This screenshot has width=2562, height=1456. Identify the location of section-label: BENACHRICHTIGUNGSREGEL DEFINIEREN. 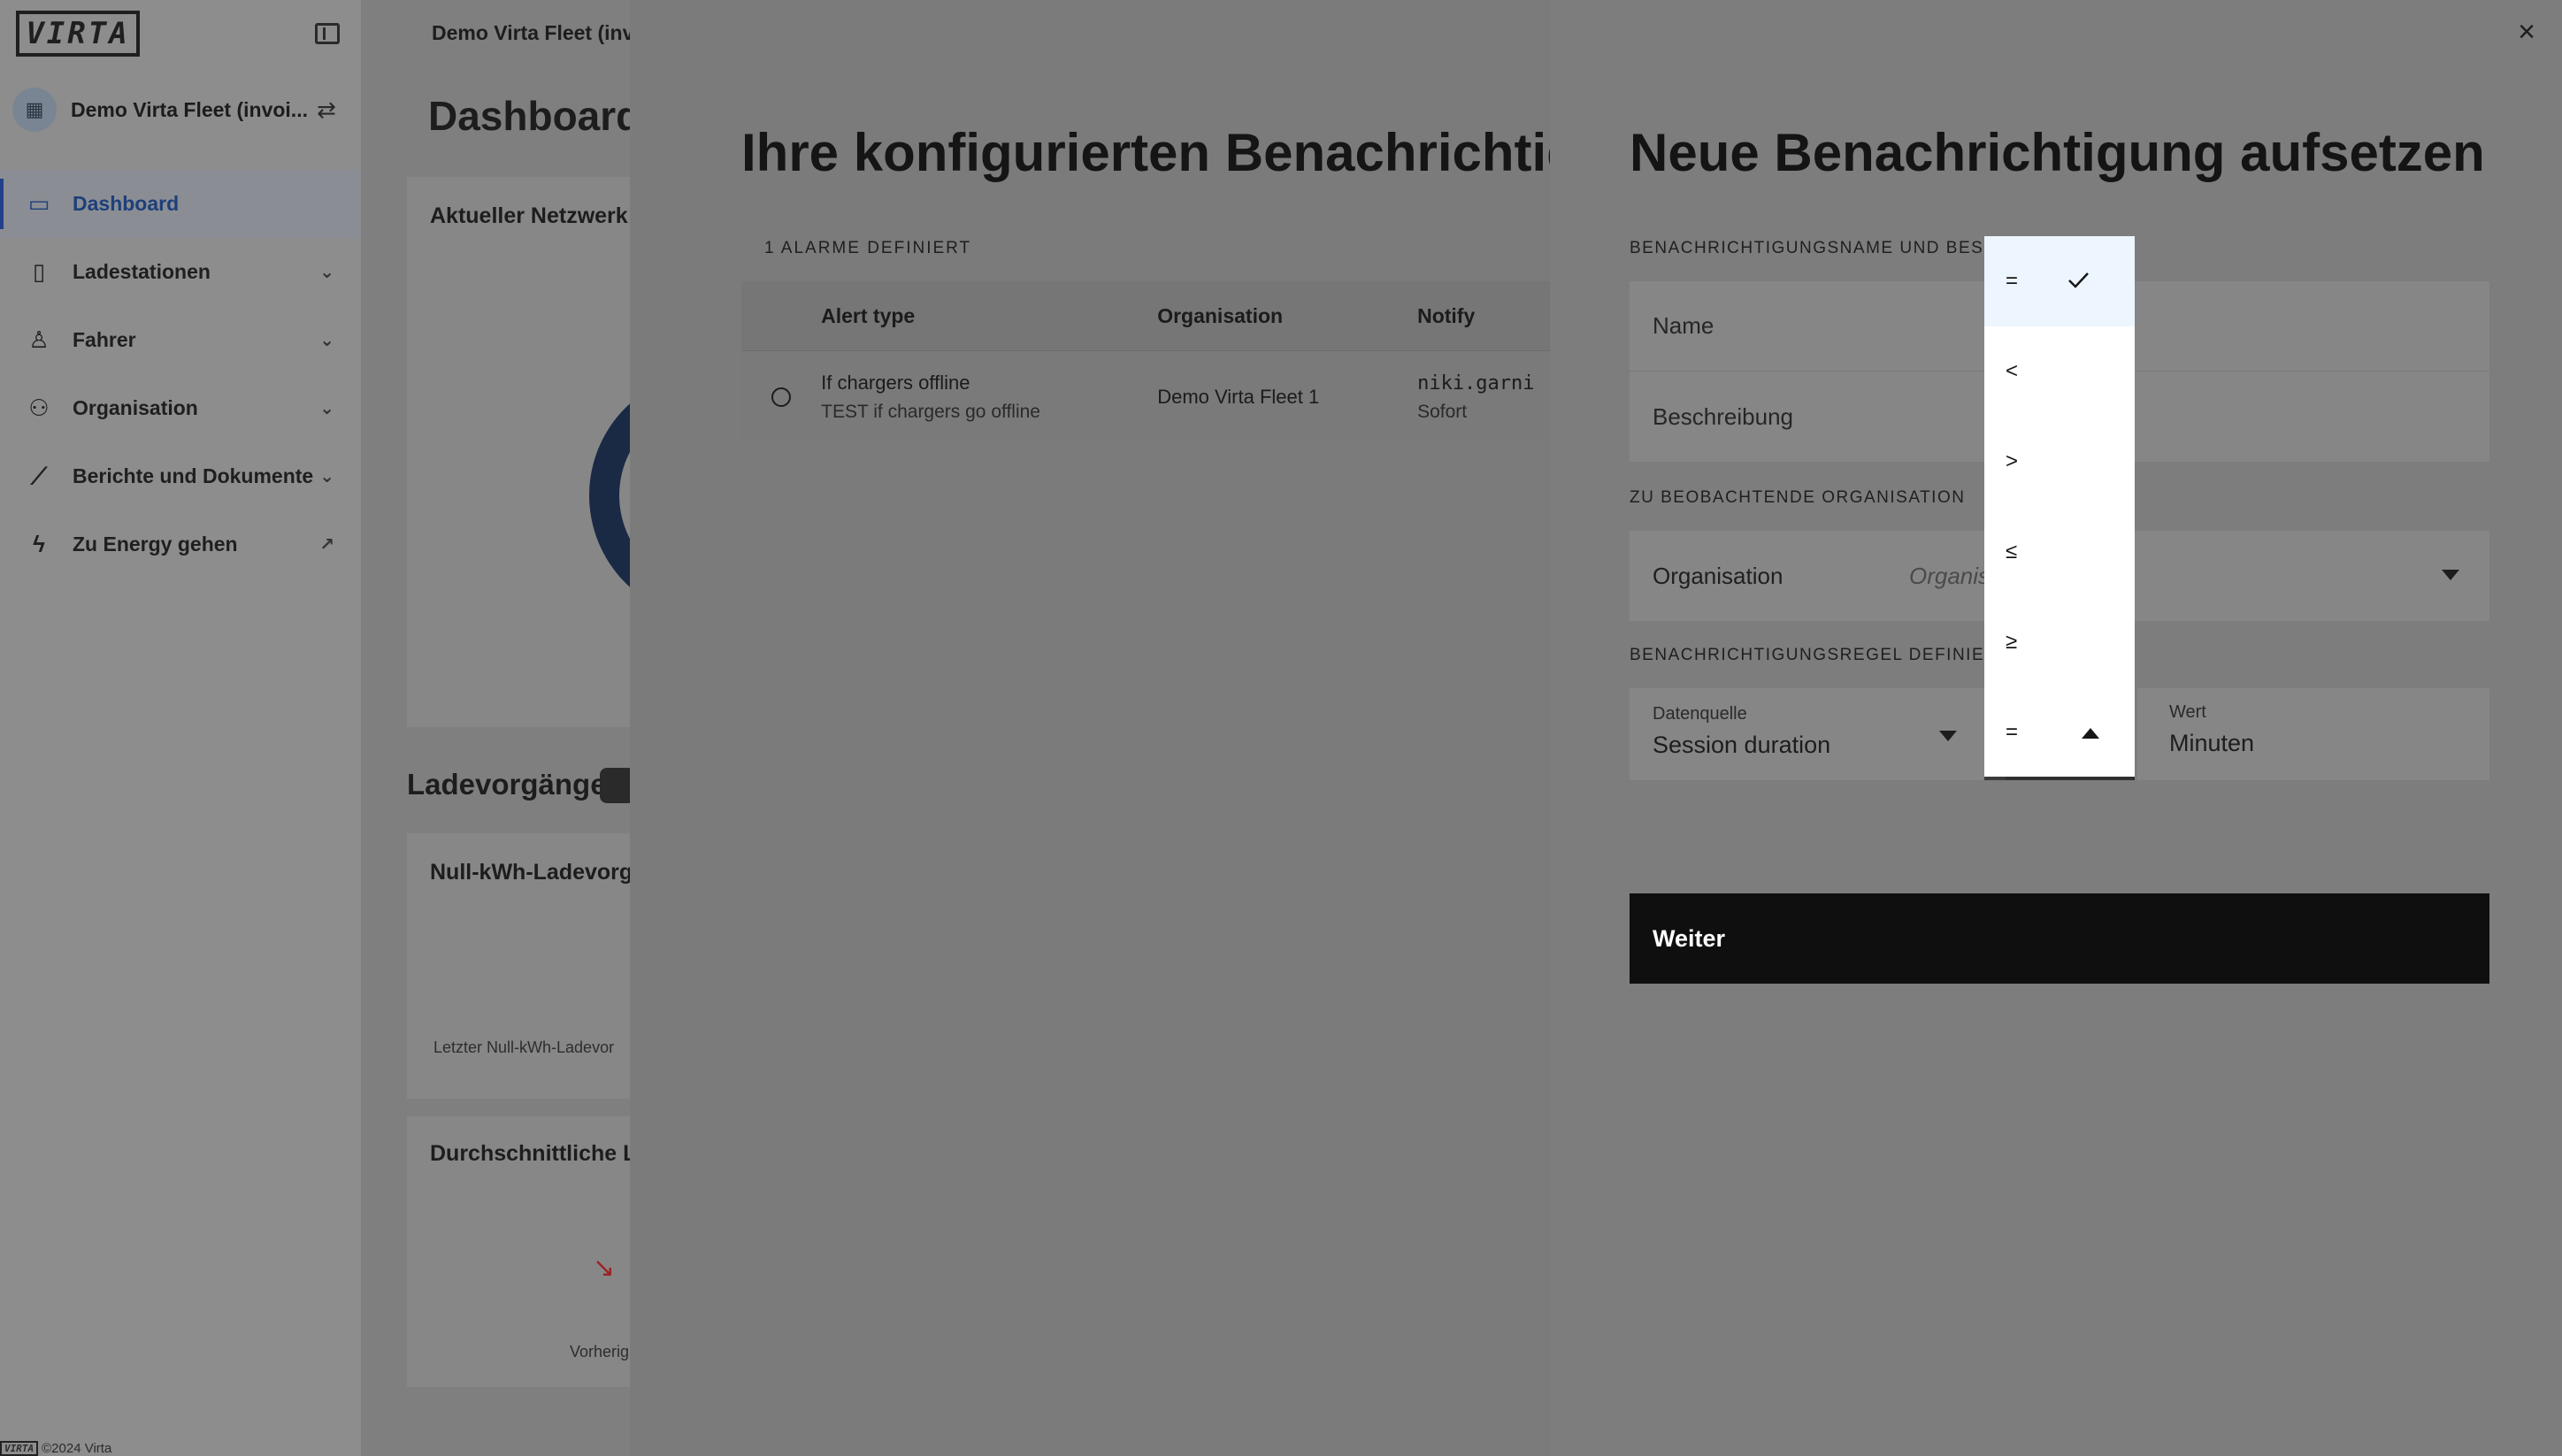
(1827, 655).